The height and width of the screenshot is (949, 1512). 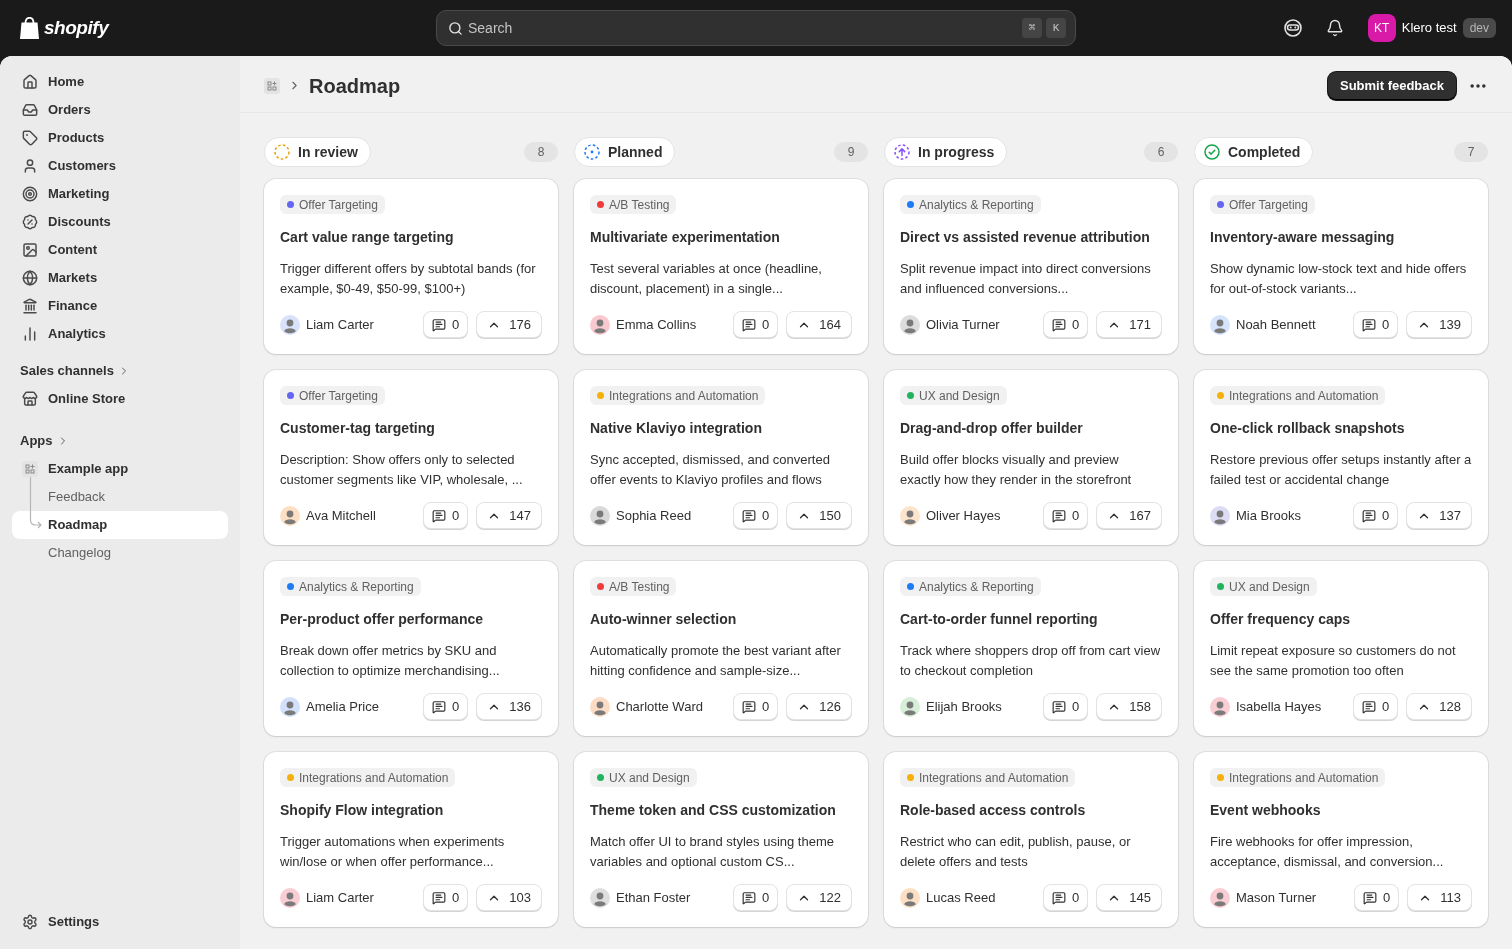 I want to click on notifications-icon, so click(x=1334, y=28).